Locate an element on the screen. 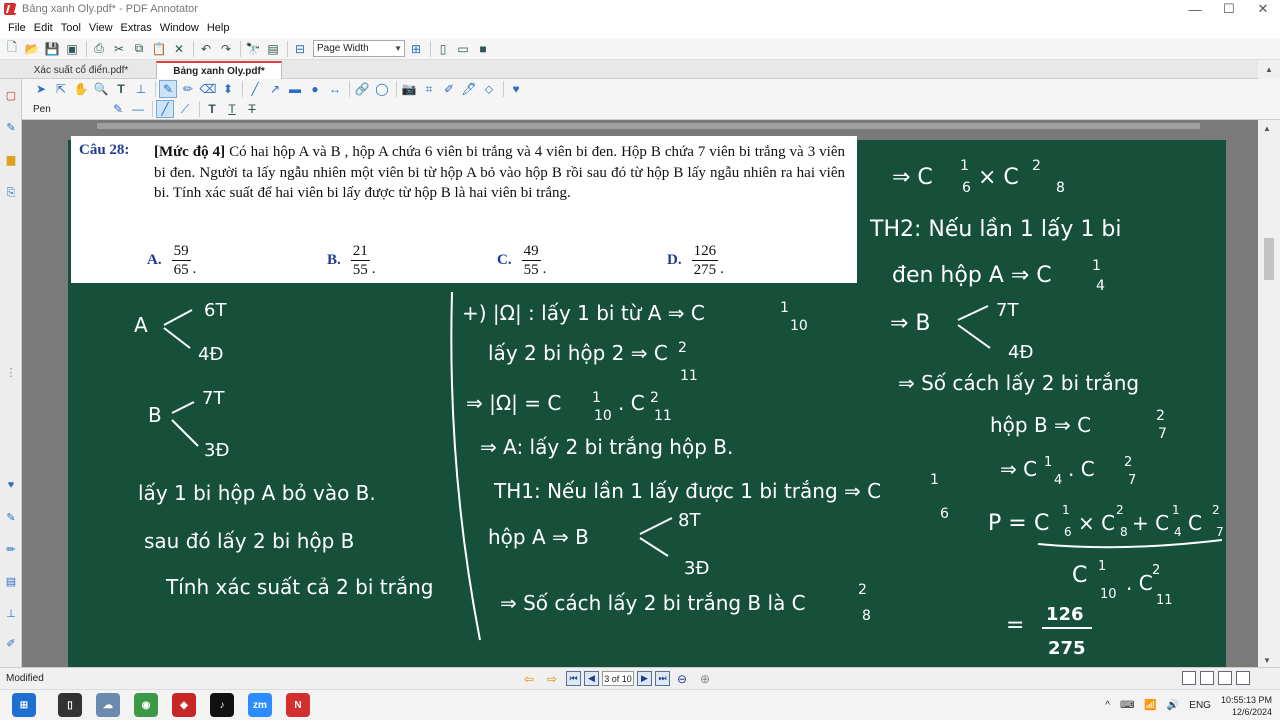  shape-dropdown-icon: ⬦ is located at coordinates (489, 89).